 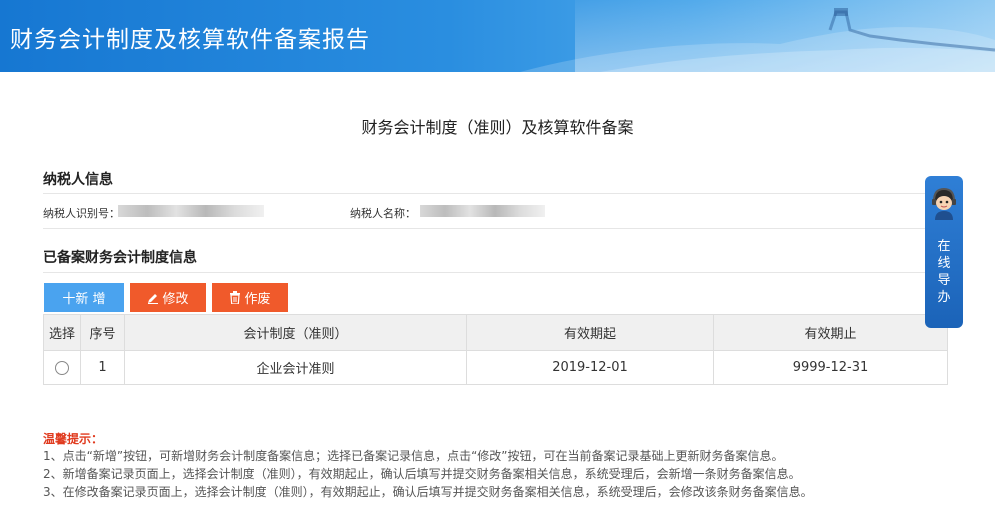 What do you see at coordinates (73, 439) in the screenshot?
I see `tips-title: 温馨提示：` at bounding box center [73, 439].